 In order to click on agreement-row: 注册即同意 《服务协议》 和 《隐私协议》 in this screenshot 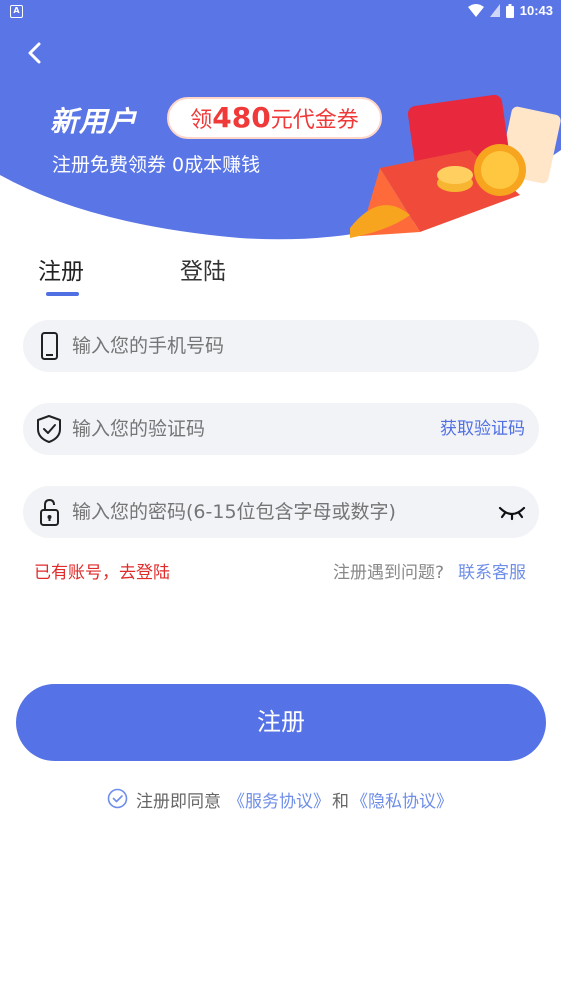, I will do `click(280, 799)`.